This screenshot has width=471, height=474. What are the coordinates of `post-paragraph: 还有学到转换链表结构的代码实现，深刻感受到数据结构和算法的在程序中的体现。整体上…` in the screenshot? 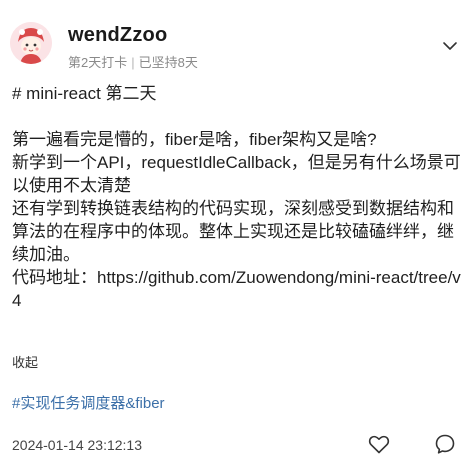 It's located at (233, 231).